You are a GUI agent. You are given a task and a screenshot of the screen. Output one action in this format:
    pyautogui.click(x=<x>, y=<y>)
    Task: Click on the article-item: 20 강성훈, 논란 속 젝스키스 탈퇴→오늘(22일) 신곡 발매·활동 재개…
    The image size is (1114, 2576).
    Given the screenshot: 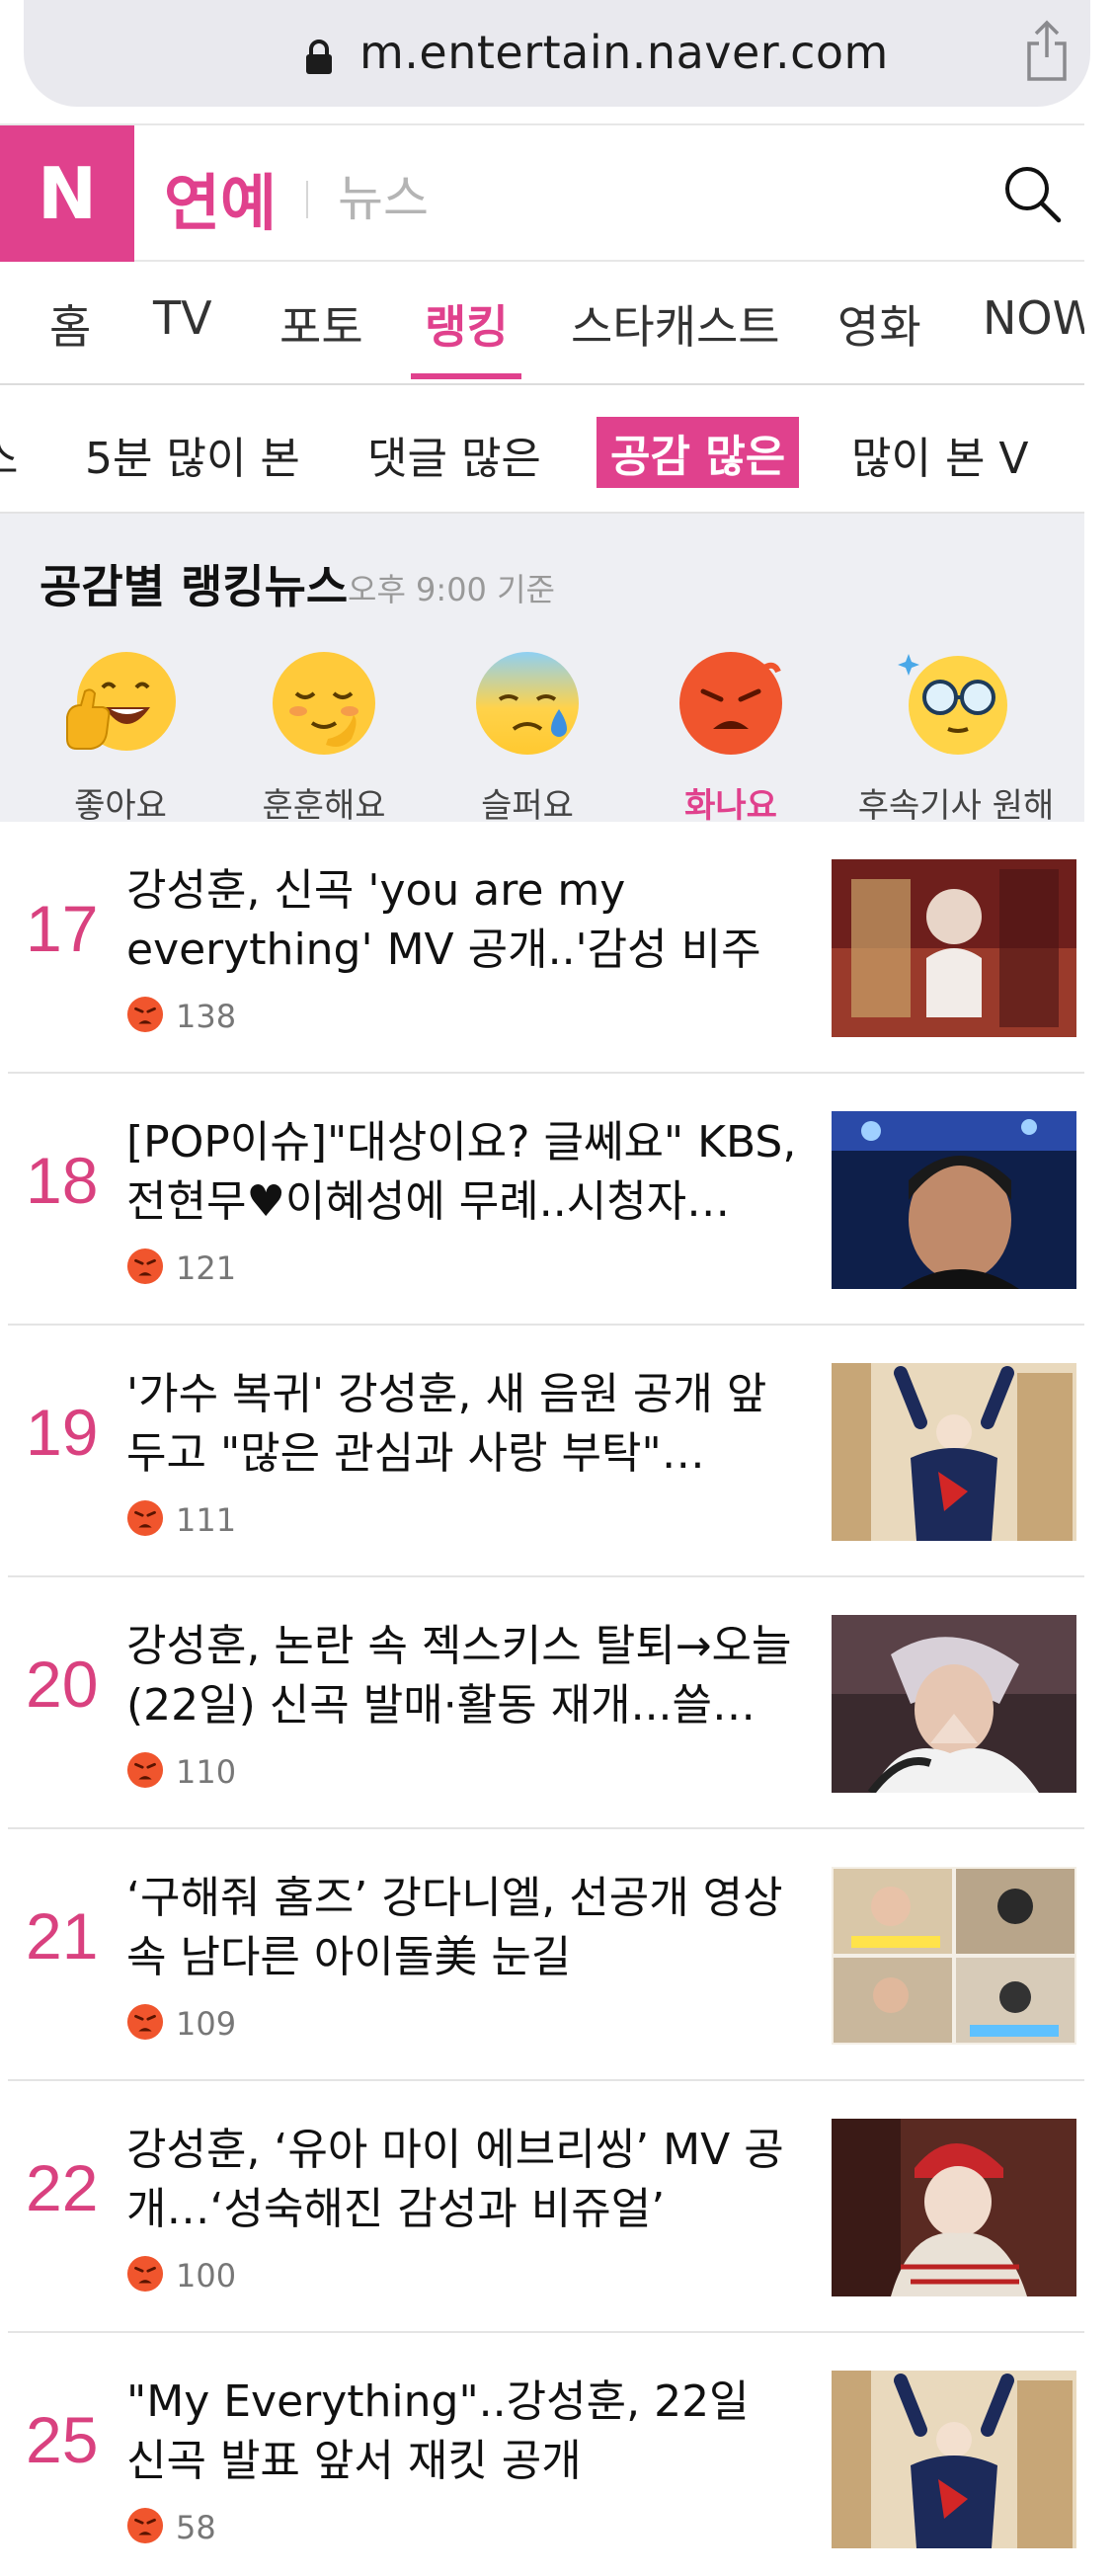 What is the action you would take?
    pyautogui.click(x=546, y=1703)
    